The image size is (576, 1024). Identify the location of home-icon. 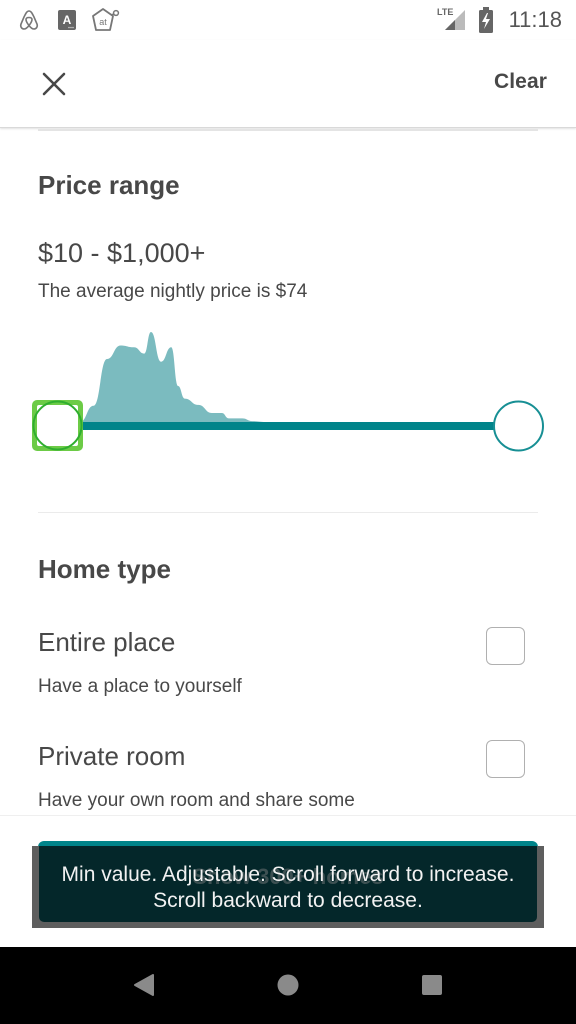
(288, 985).